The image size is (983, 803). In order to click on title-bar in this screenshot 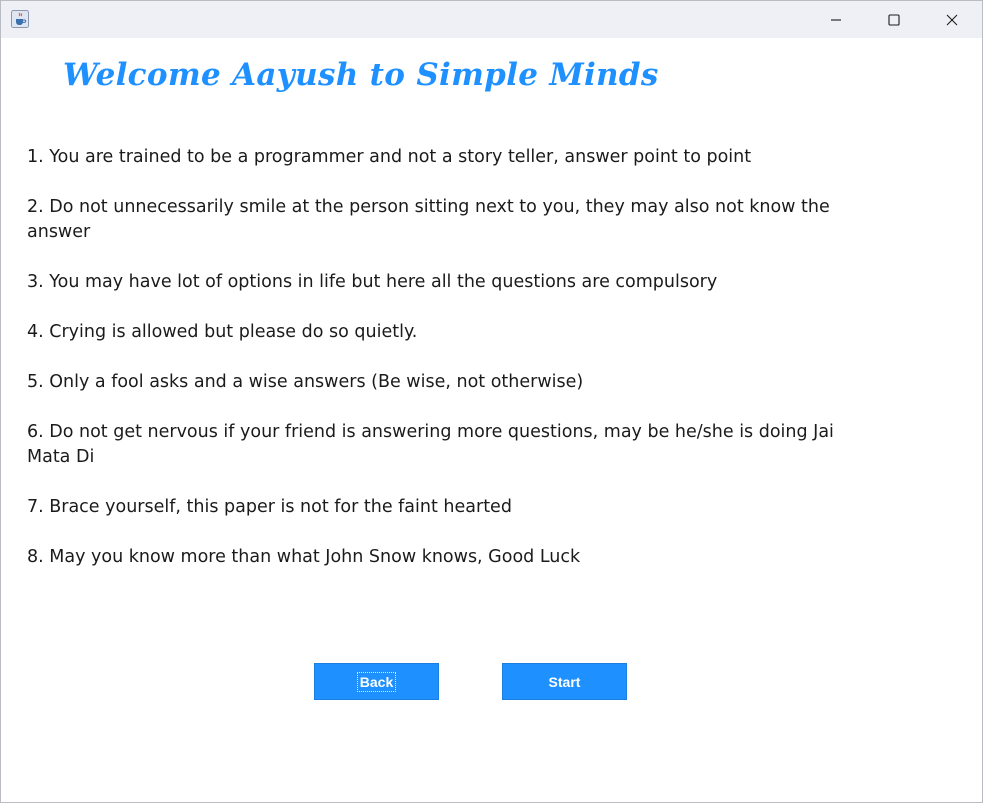, I will do `click(491, 19)`.